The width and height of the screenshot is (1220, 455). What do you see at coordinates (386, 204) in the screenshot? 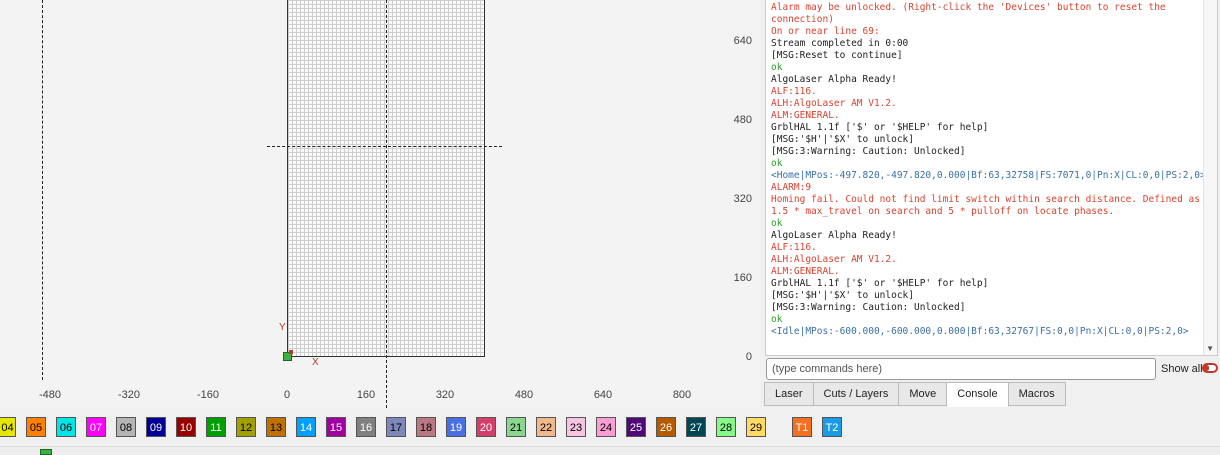
I see `center-line-vertical` at bounding box center [386, 204].